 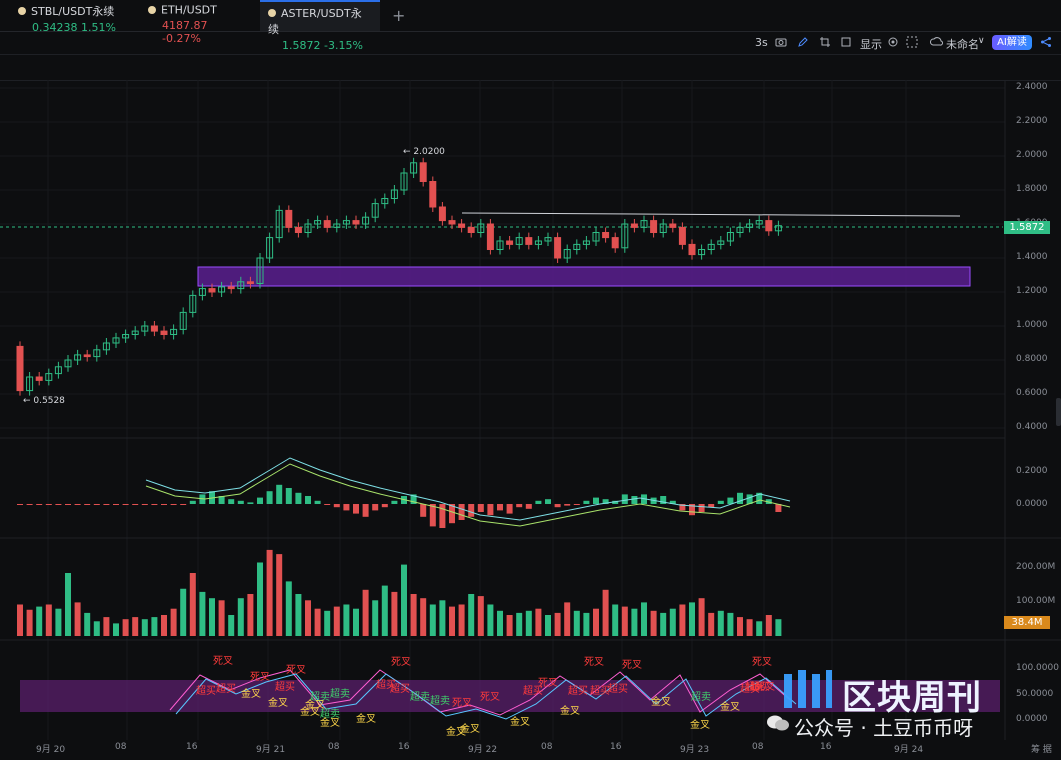 What do you see at coordinates (884, 728) in the screenshot?
I see `account-name: 公众号 · 土豆币币呀` at bounding box center [884, 728].